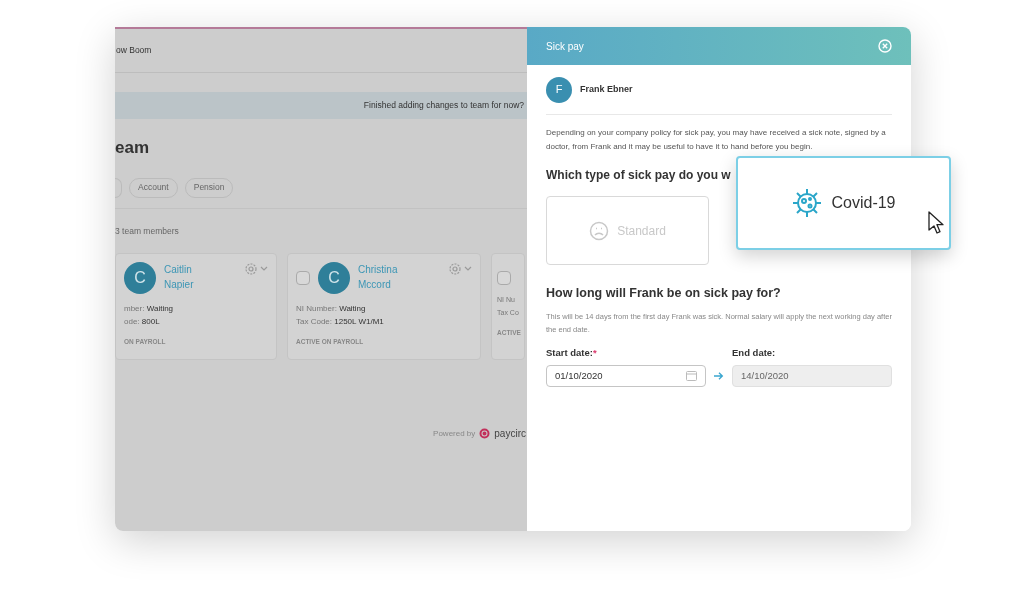 Image resolution: width=1024 pixels, height=589 pixels. What do you see at coordinates (719, 376) in the screenshot?
I see `arrow-icon` at bounding box center [719, 376].